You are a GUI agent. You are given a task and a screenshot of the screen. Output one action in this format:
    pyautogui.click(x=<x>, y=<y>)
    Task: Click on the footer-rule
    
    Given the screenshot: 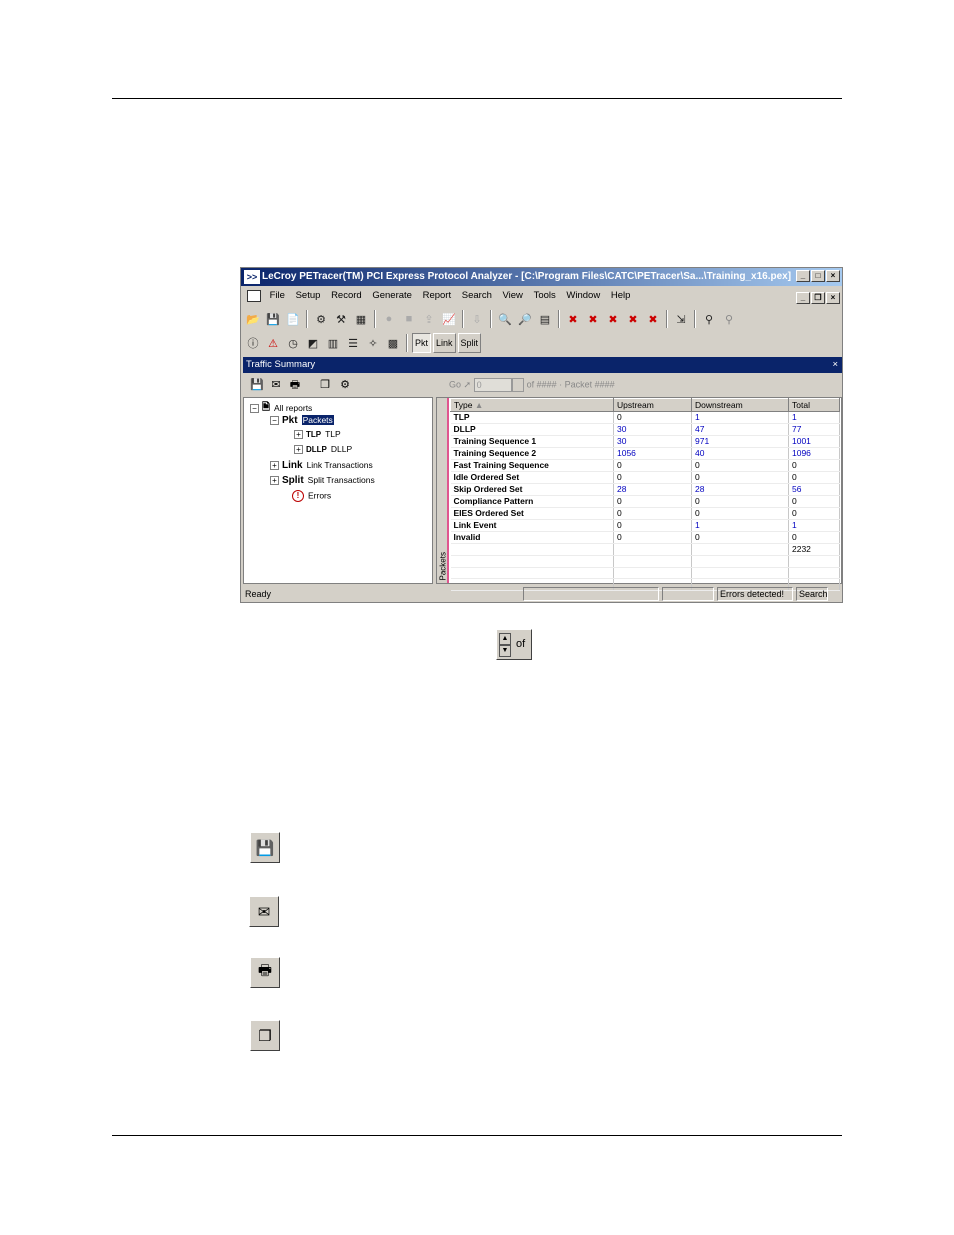 What is the action you would take?
    pyautogui.click(x=477, y=1135)
    